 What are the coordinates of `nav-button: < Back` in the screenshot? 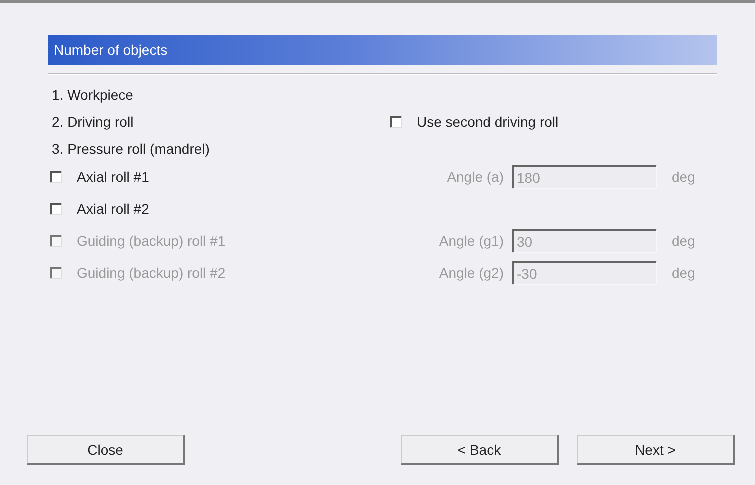 It's located at (480, 450).